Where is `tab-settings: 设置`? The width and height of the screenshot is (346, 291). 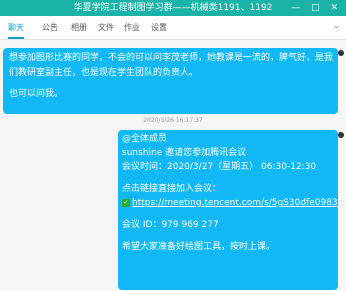 tab-settings: 设置 is located at coordinates (159, 27).